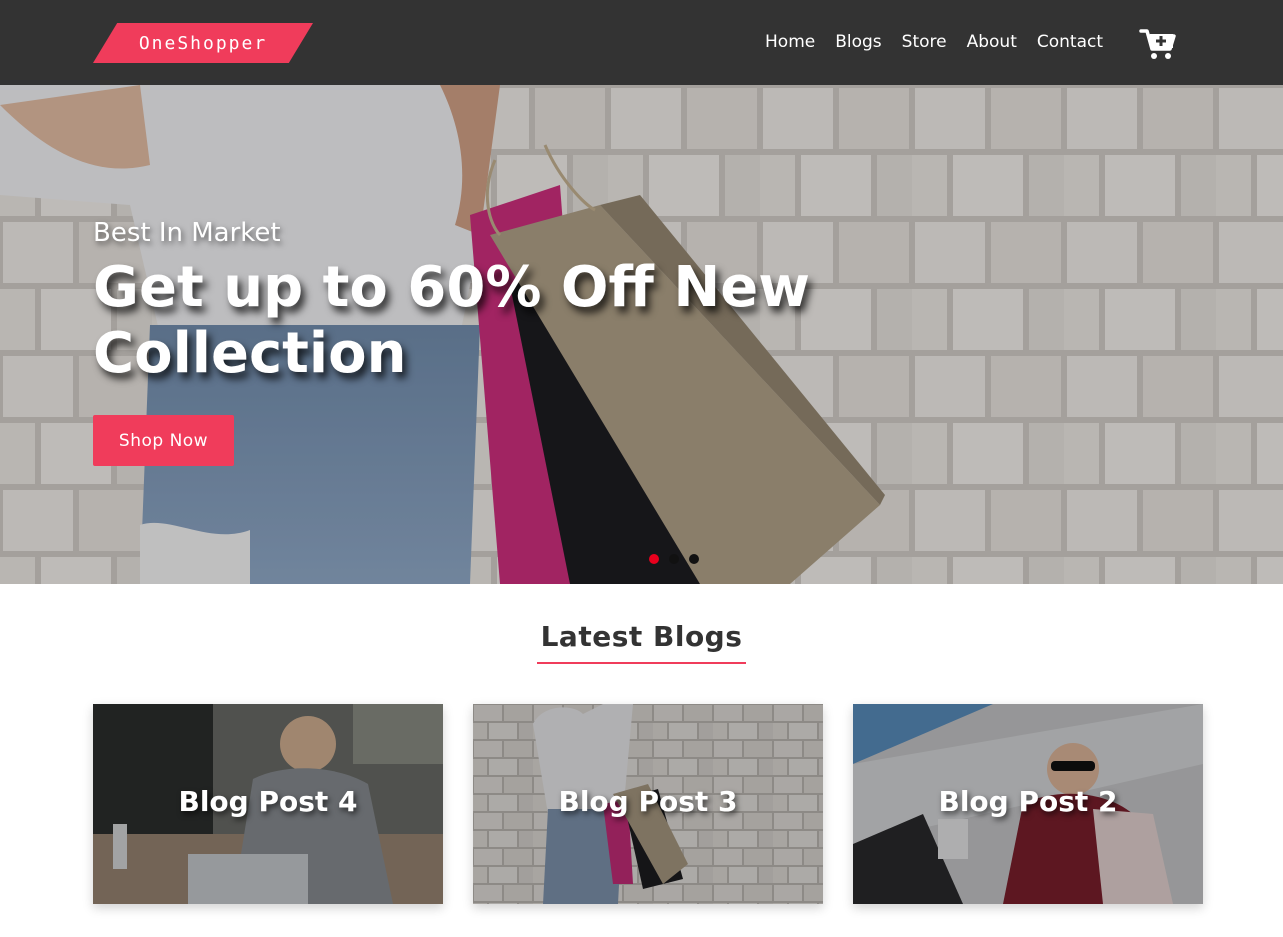 The height and width of the screenshot is (937, 1283). I want to click on brand-name: OneShopper, so click(203, 43).